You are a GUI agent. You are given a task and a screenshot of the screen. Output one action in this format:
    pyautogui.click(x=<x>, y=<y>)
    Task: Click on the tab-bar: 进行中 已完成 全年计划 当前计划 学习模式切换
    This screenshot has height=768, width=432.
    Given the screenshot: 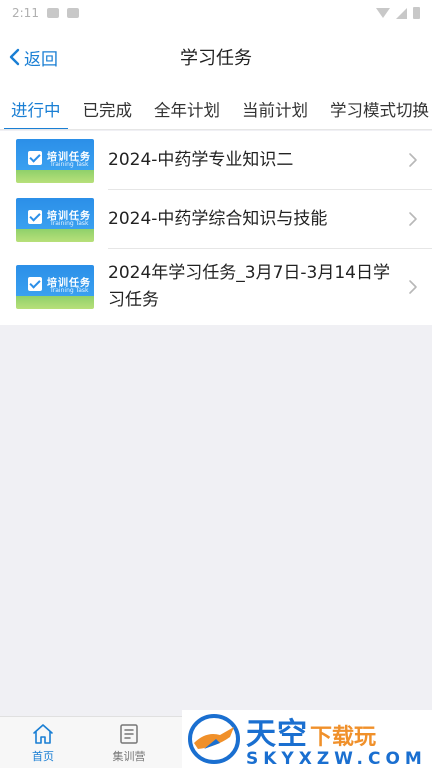 What is the action you would take?
    pyautogui.click(x=216, y=109)
    